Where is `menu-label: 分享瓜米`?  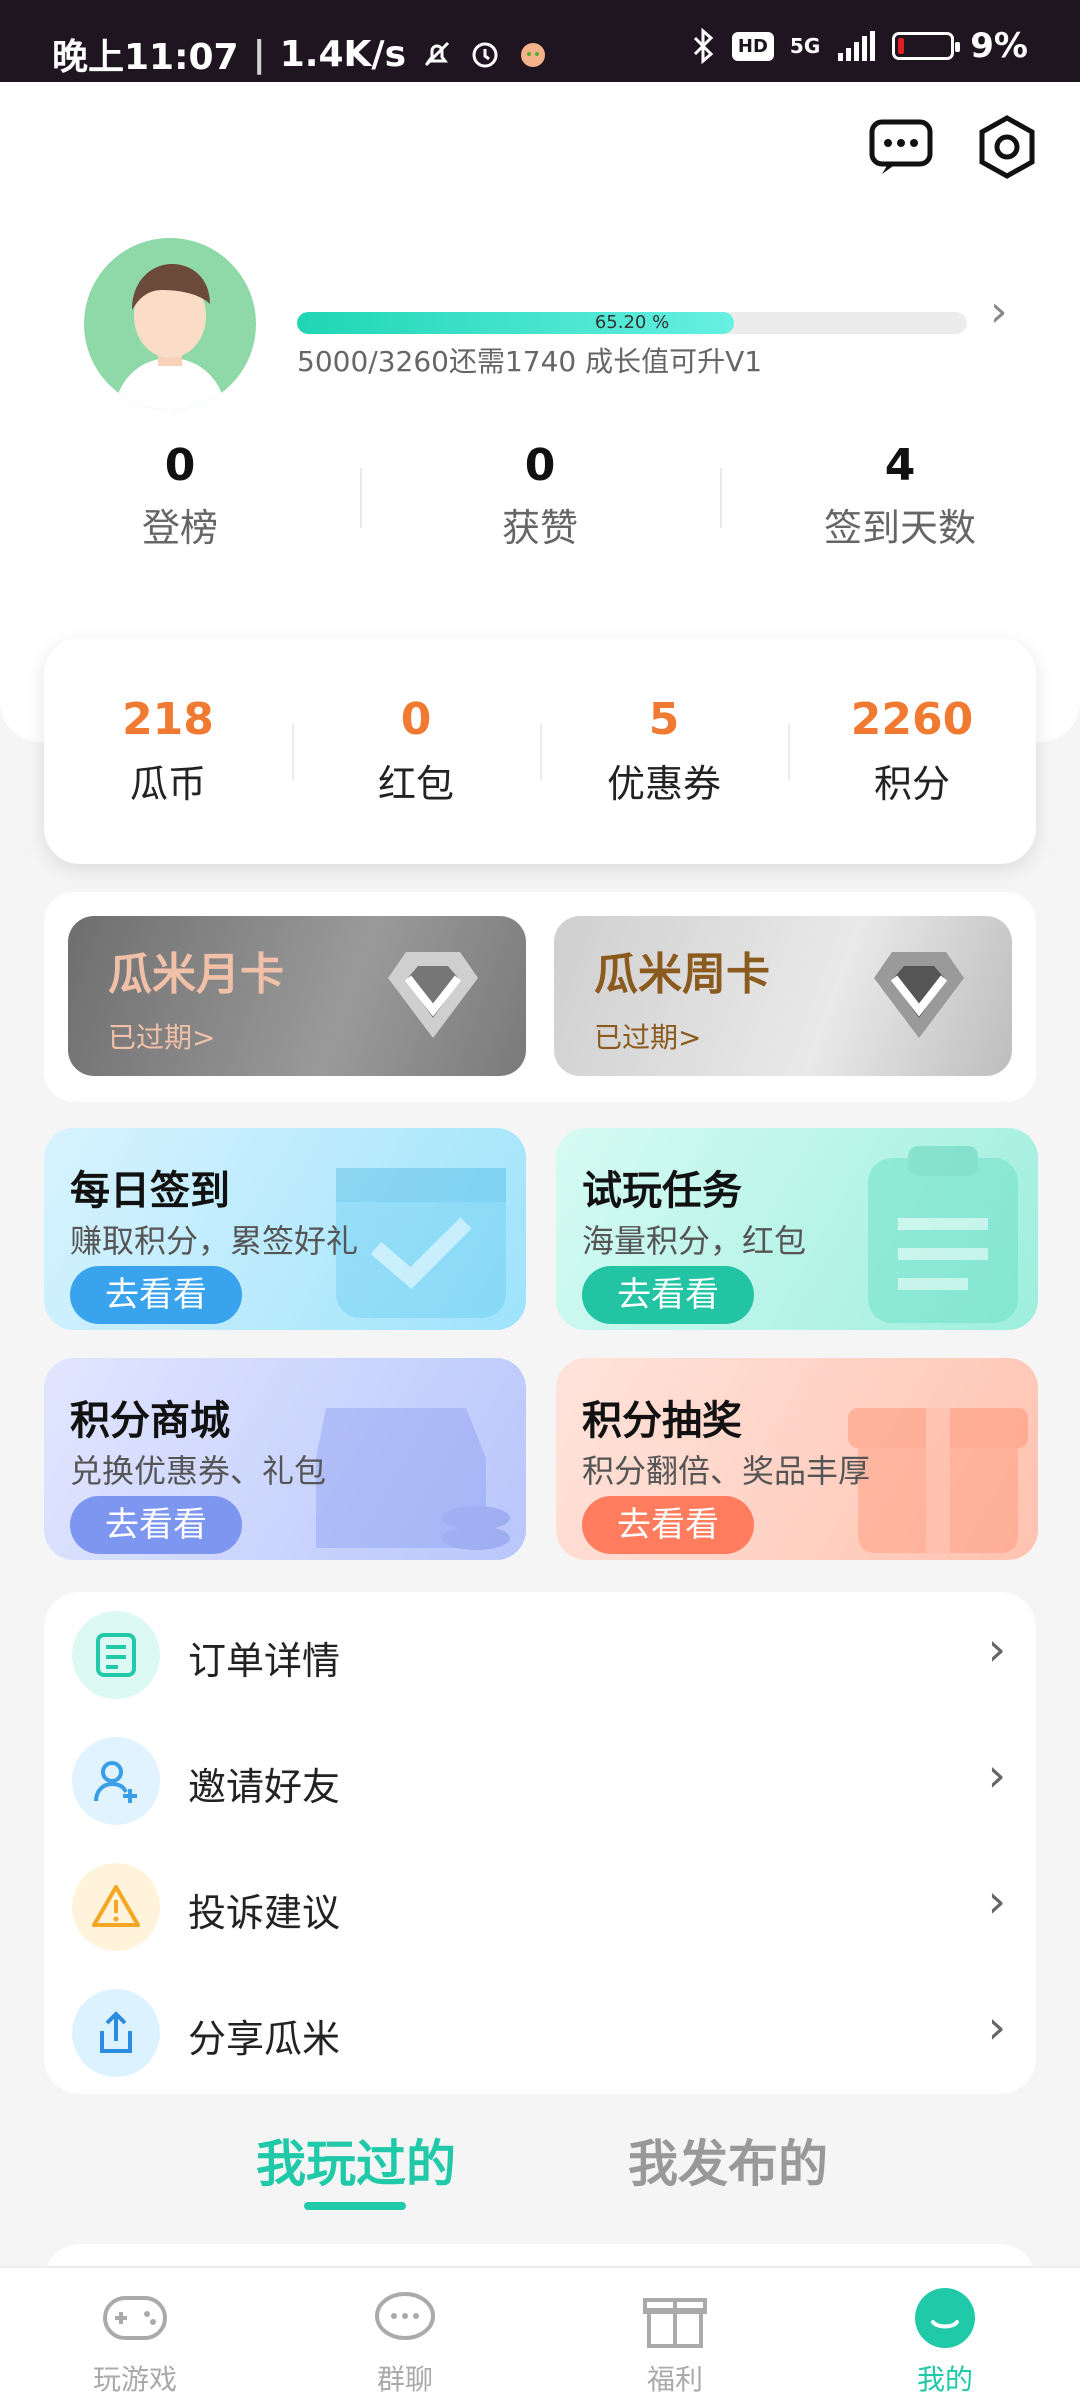
menu-label: 分享瓜米 is located at coordinates (264, 2039).